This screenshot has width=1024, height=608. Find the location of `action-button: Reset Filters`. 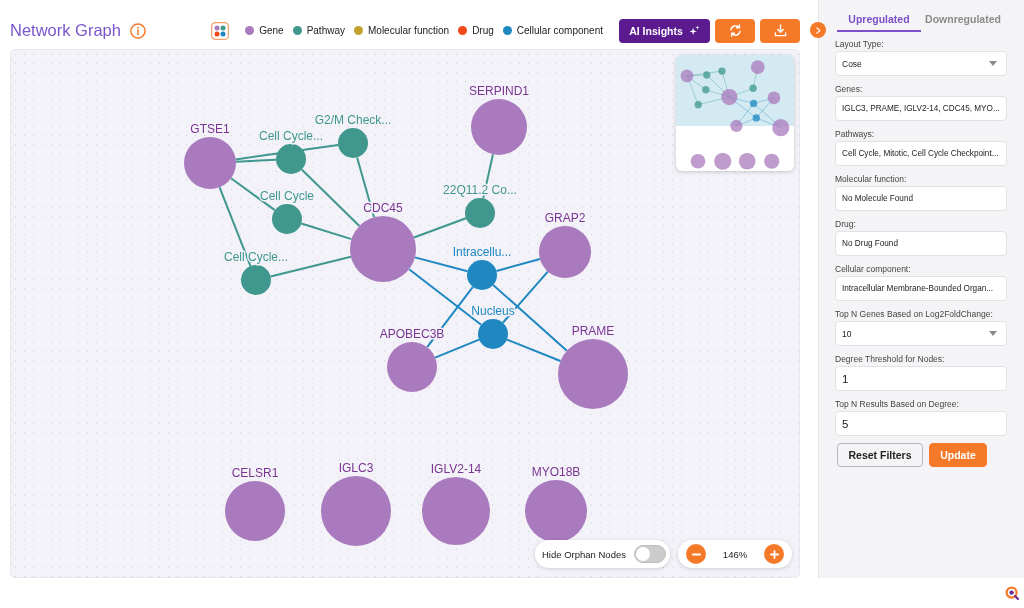

action-button: Reset Filters is located at coordinates (880, 455).